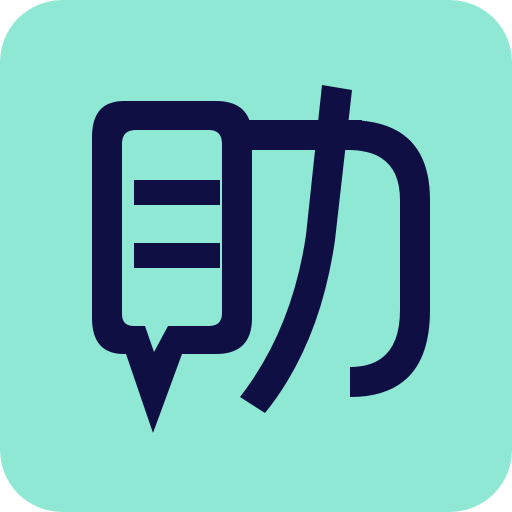 The height and width of the screenshot is (512, 512). What do you see at coordinates (177, 192) in the screenshot?
I see `bubble-line-top` at bounding box center [177, 192].